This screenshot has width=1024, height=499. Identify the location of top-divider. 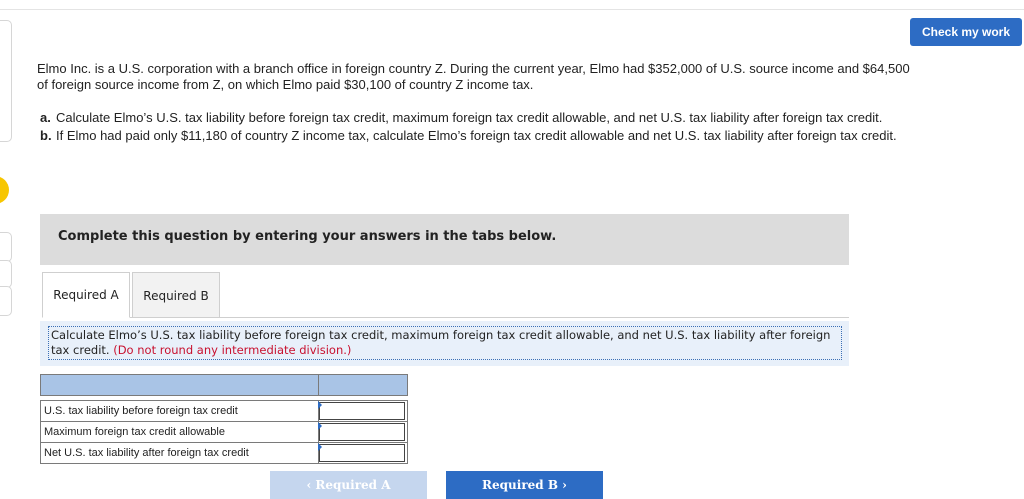
(512, 9).